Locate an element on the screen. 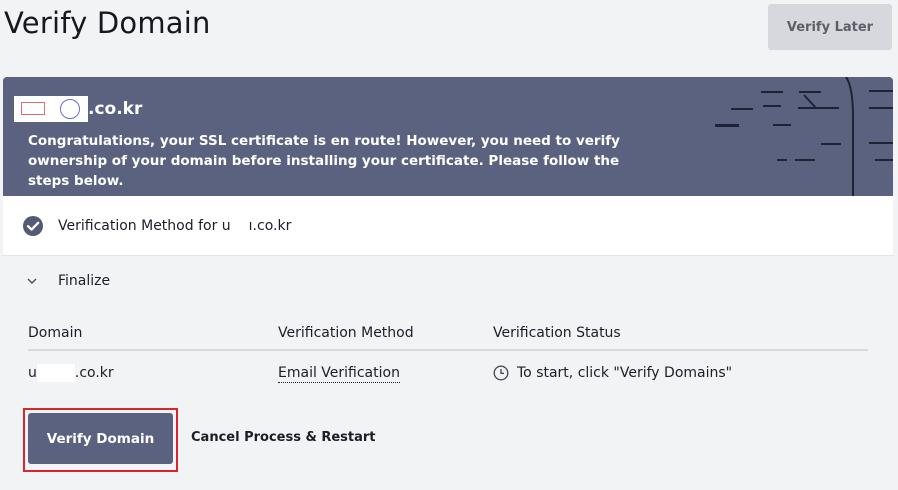 The height and width of the screenshot is (490, 898). method-label-suffix: ı.co.kr is located at coordinates (270, 225).